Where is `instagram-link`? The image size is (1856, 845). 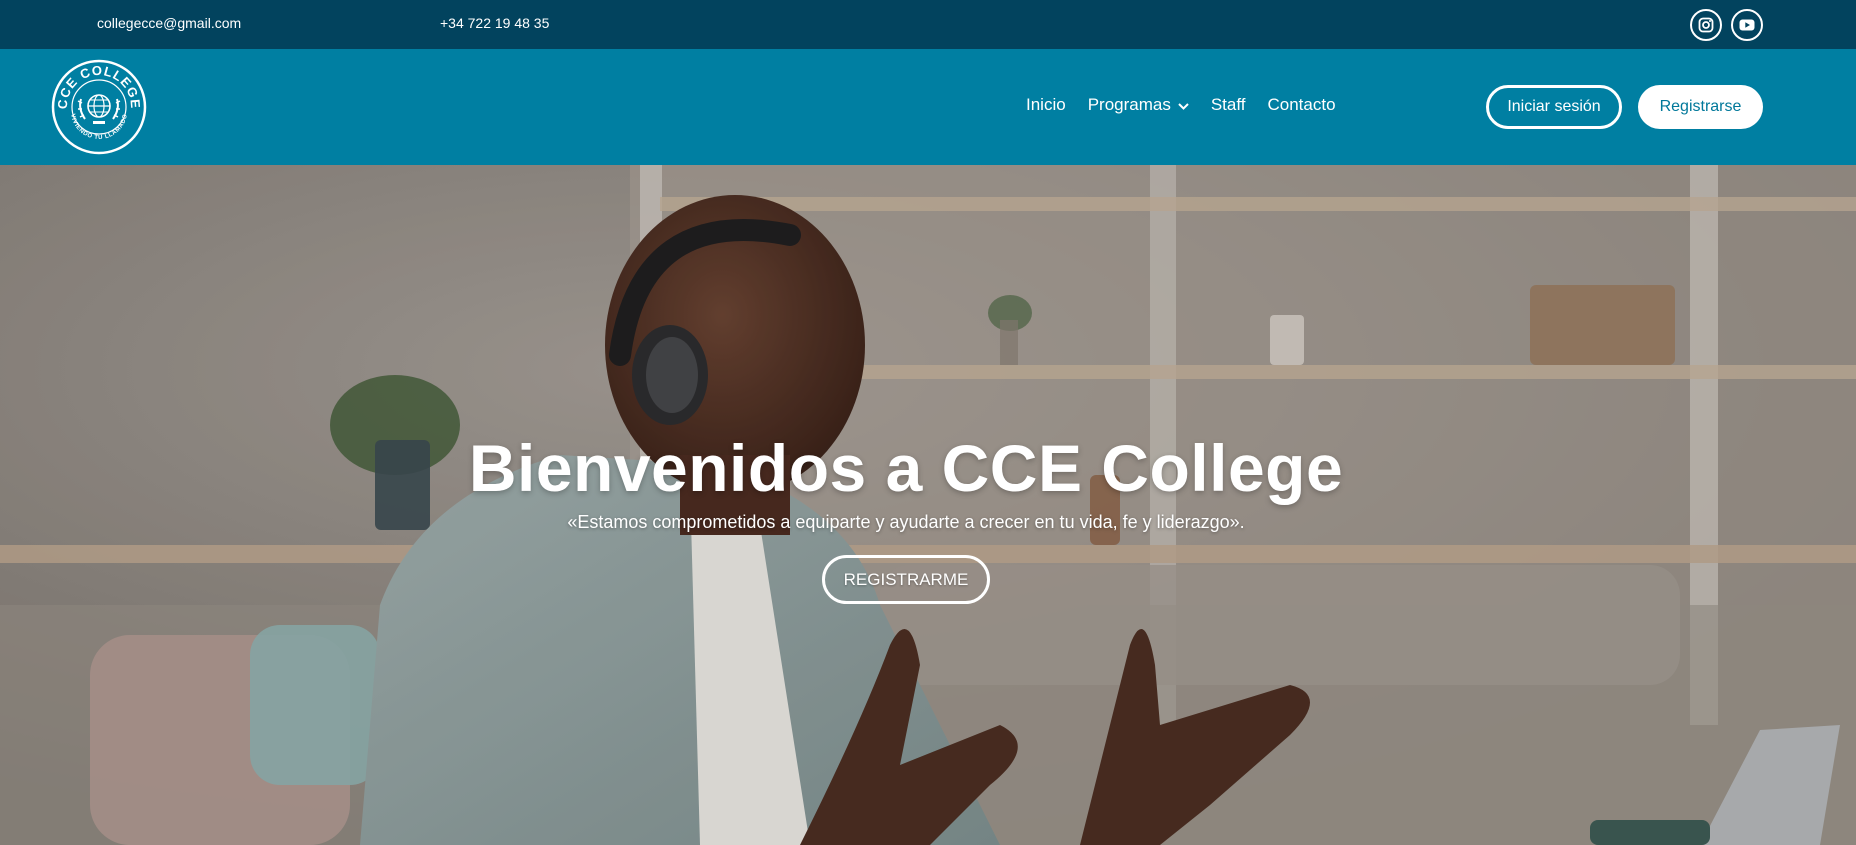
instagram-link is located at coordinates (1706, 25).